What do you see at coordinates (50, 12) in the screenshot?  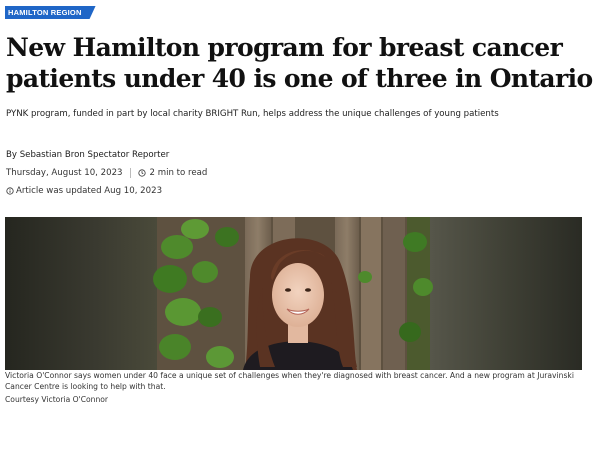 I see `region-tag: HAMILTON REGION` at bounding box center [50, 12].